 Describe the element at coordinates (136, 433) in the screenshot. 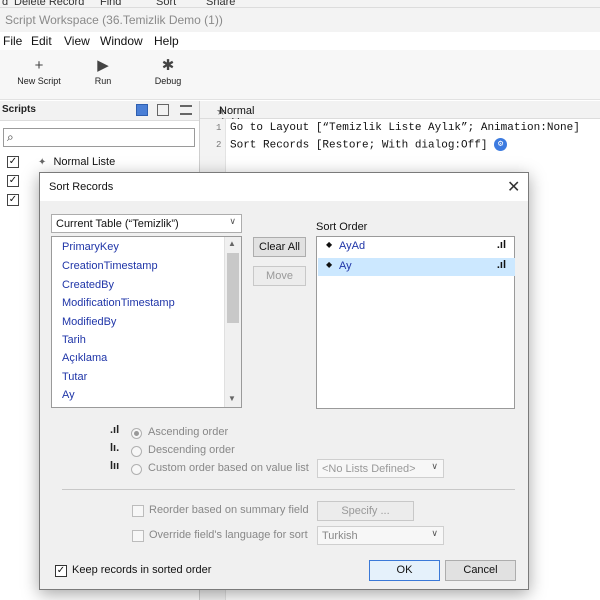

I see `ascending-order-radio` at that location.